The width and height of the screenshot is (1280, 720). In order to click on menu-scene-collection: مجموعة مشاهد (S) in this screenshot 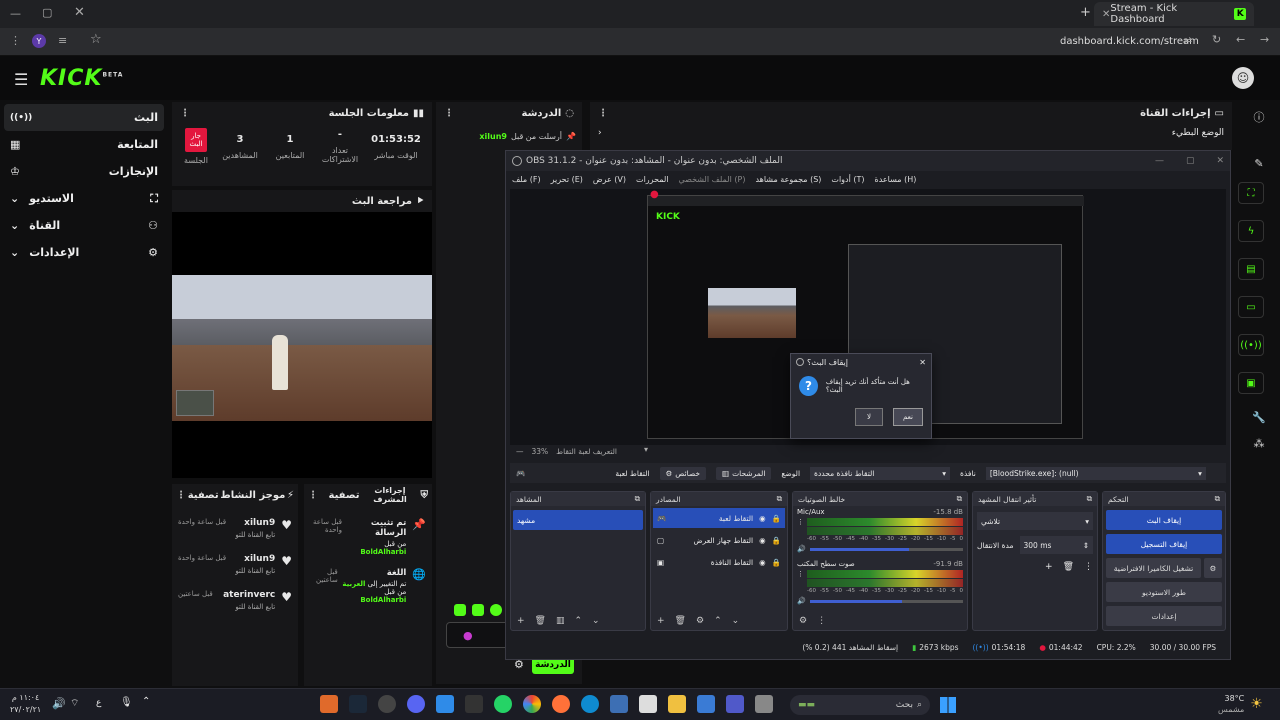, I will do `click(788, 179)`.